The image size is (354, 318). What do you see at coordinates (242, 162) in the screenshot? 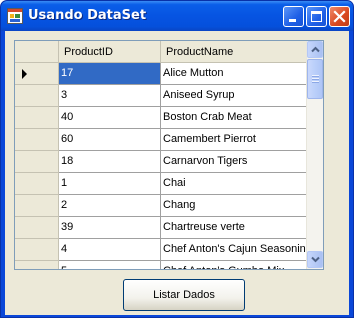
I see `cell-productname: Carnarvon Tigers` at bounding box center [242, 162].